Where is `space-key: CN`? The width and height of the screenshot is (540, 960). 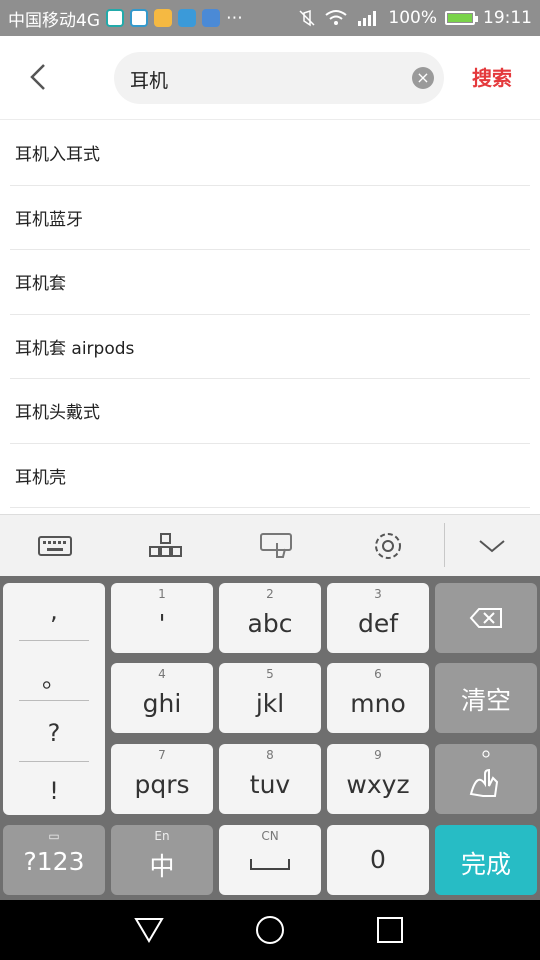
space-key: CN is located at coordinates (270, 860).